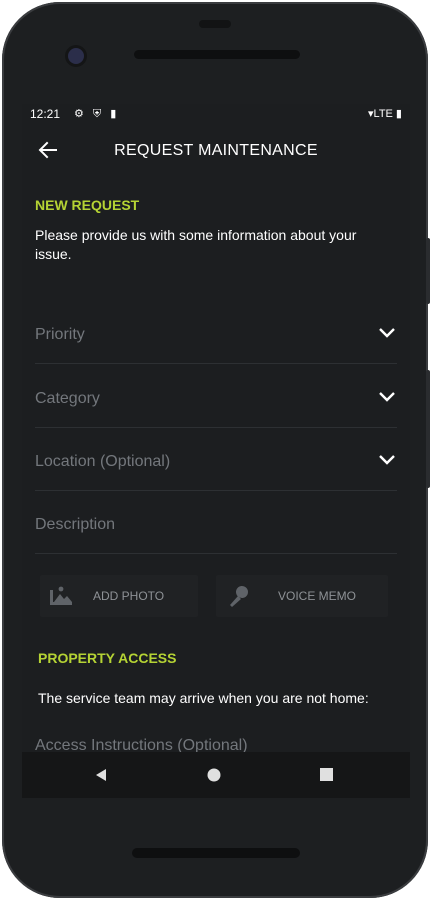 The image size is (432, 900). Describe the element at coordinates (103, 461) in the screenshot. I see `location-label: Location (Optional)` at that location.